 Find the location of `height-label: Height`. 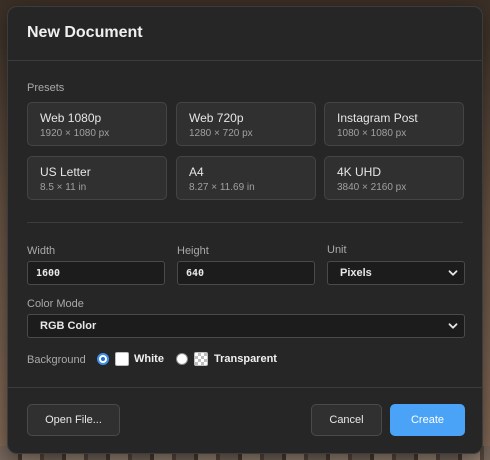

height-label: Height is located at coordinates (193, 251).